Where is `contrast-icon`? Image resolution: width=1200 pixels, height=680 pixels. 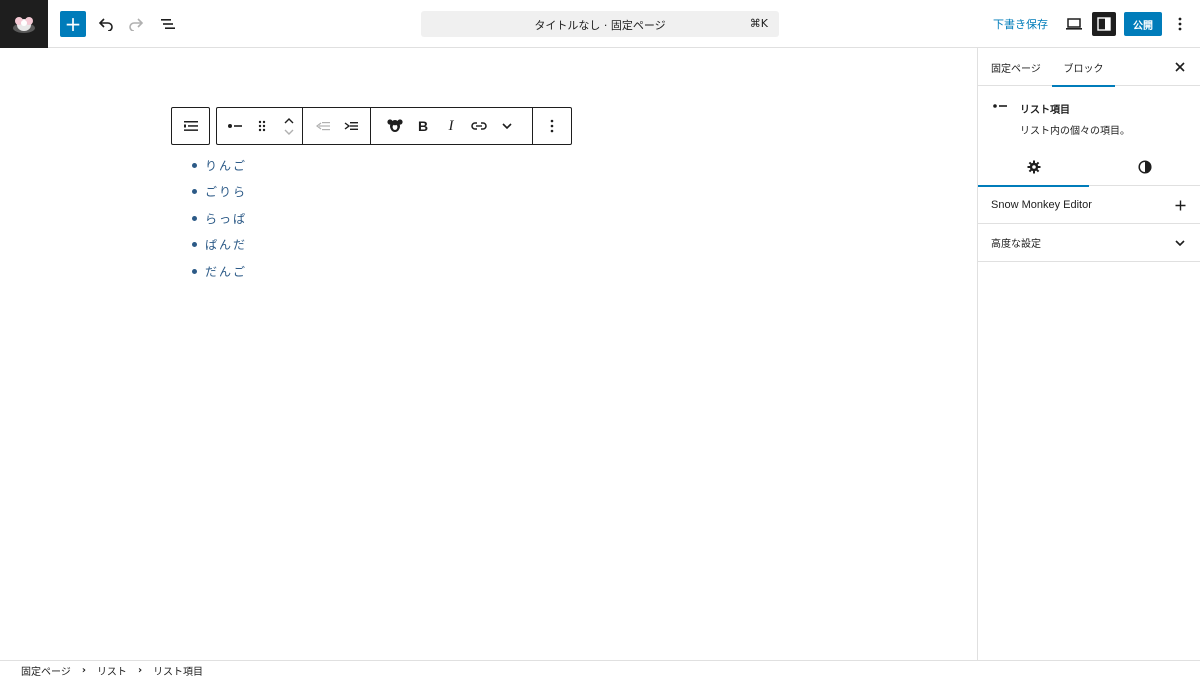 contrast-icon is located at coordinates (1144, 167).